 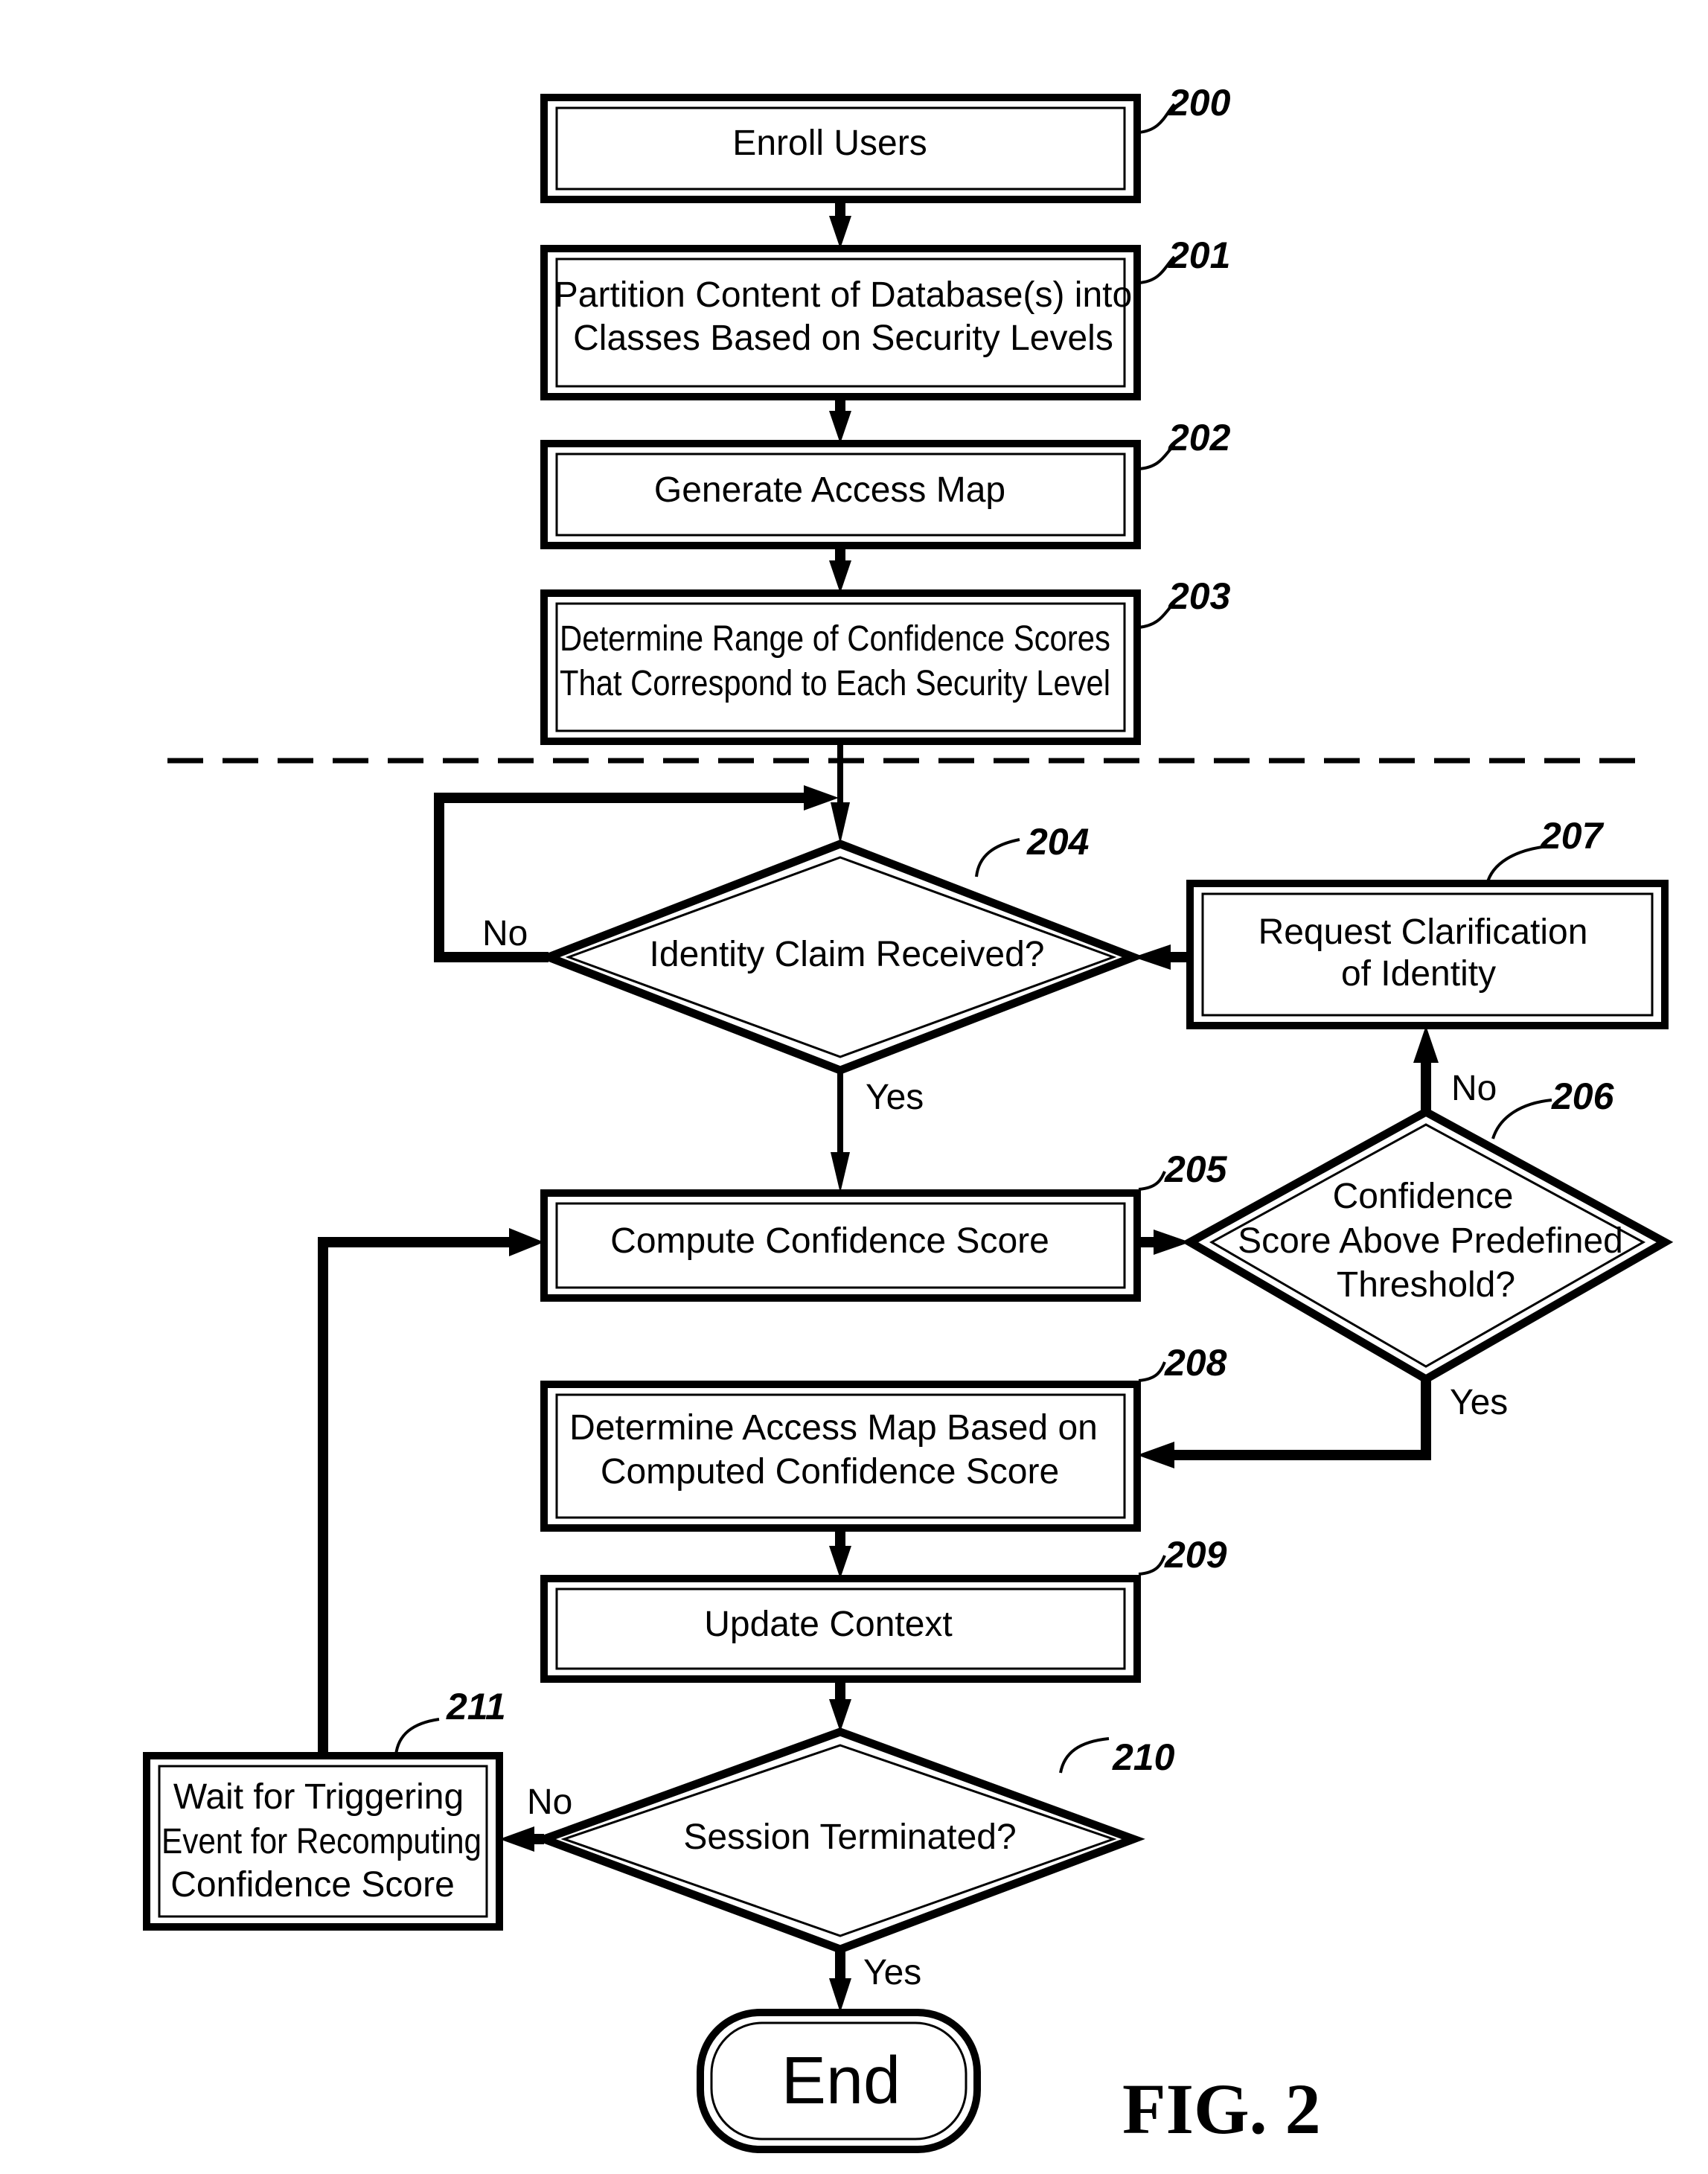 I want to click on ref-204: 204, so click(x=1058, y=842).